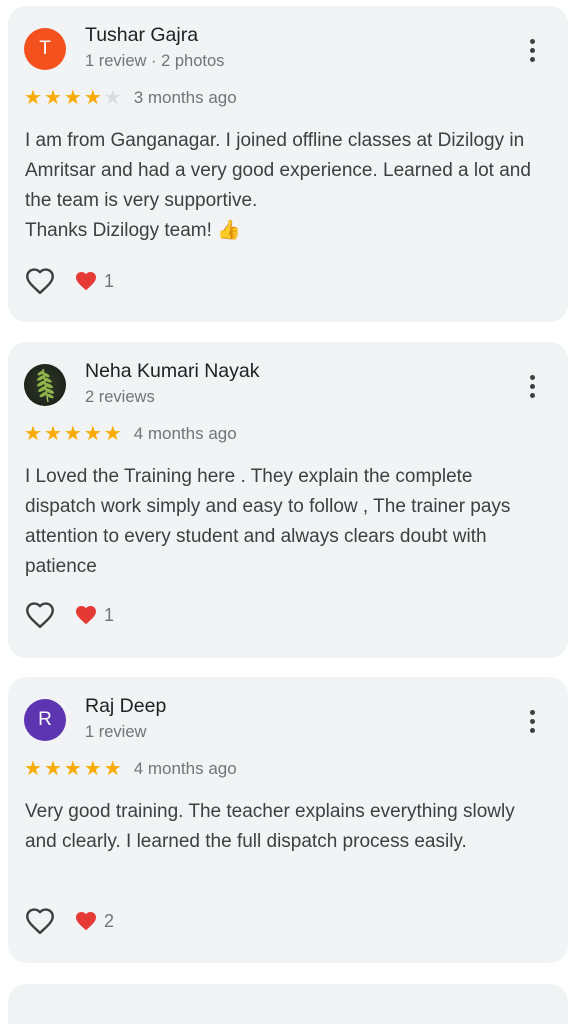  I want to click on avatar, so click(45, 385).